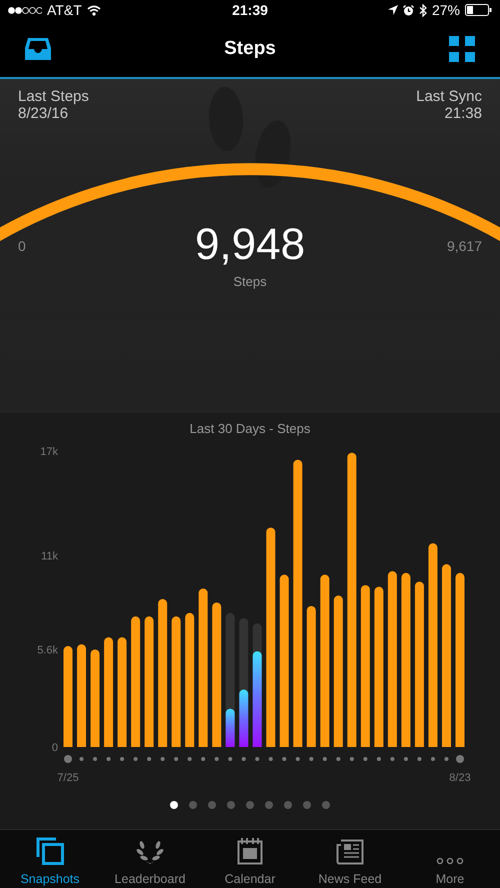 This screenshot has width=500, height=888. Describe the element at coordinates (449, 96) in the screenshot. I see `last-sync-label: Last Sync` at that location.